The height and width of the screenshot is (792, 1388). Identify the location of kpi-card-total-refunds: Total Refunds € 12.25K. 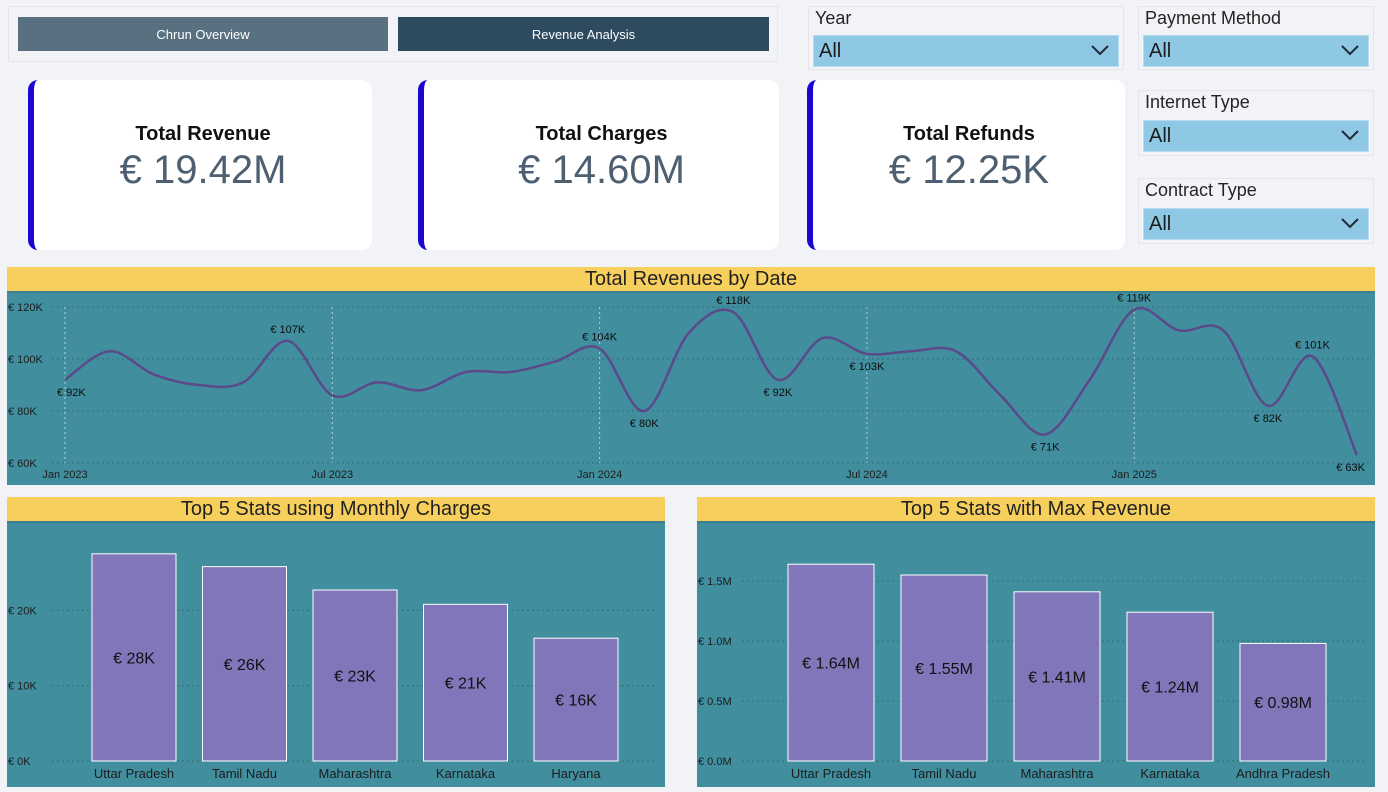
(966, 165).